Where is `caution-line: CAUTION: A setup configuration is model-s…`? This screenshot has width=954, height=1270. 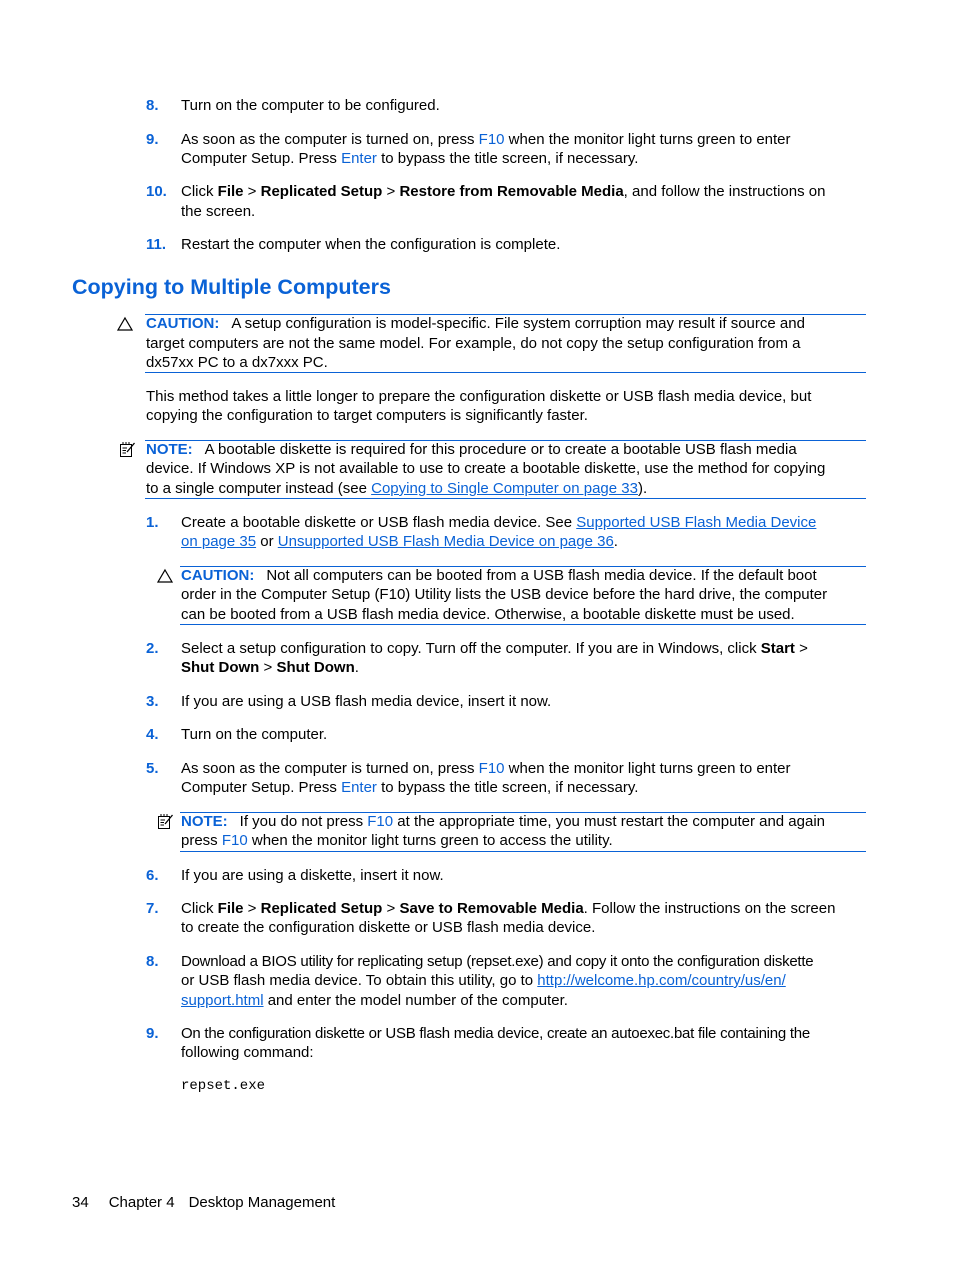 caution-line: CAUTION: A setup configuration is model-s… is located at coordinates (475, 323).